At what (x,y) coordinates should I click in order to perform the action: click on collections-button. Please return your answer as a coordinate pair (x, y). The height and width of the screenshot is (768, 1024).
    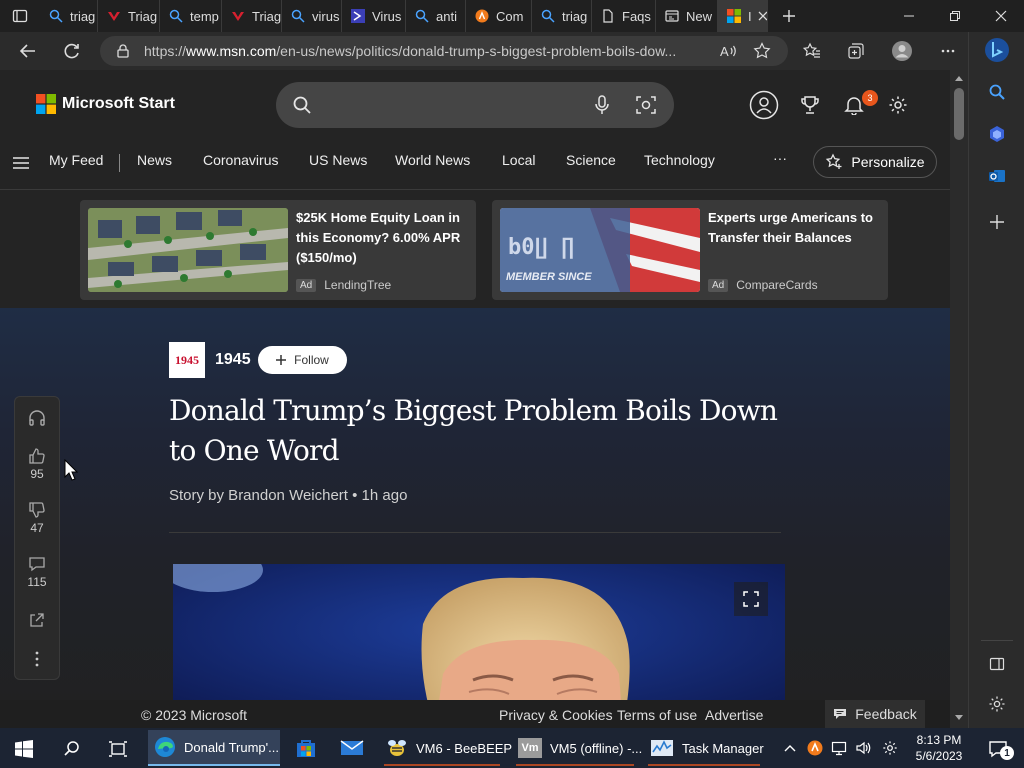
    Looking at the image, I should click on (856, 51).